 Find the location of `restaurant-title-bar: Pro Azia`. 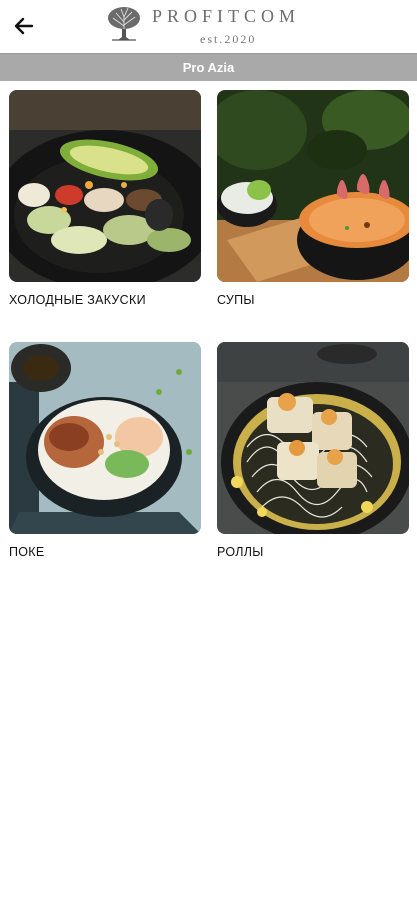

restaurant-title-bar: Pro Azia is located at coordinates (208, 67).